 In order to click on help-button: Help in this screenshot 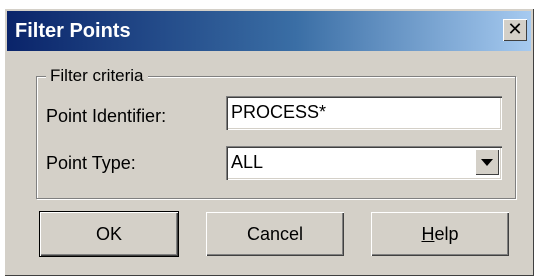, I will do `click(440, 234)`.